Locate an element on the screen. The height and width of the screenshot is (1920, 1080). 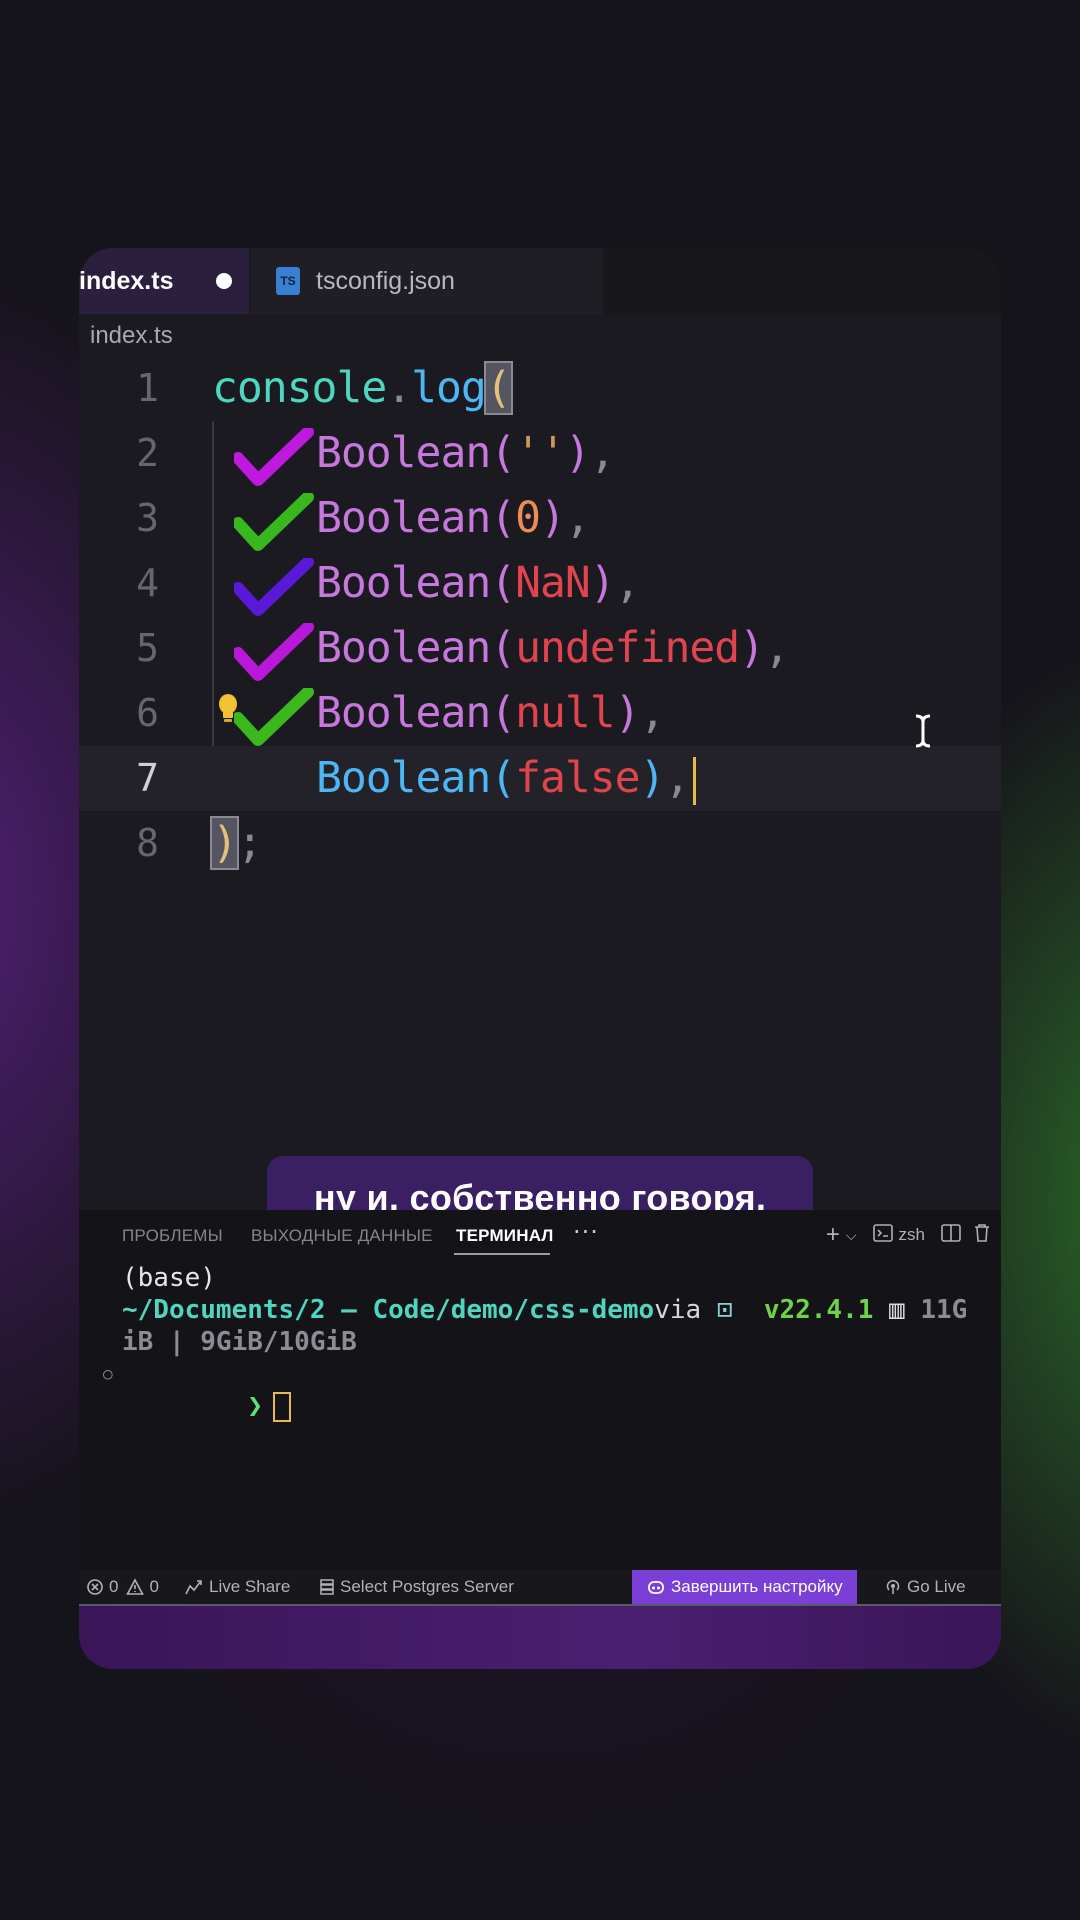
line-number: 8 is located at coordinates (147, 843).